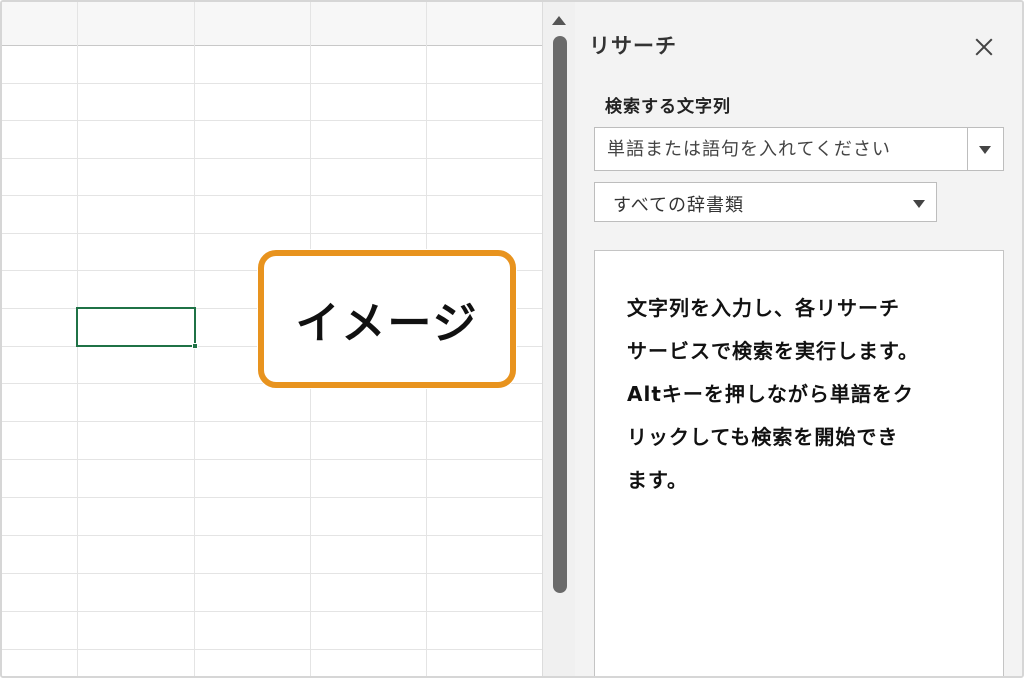 This screenshot has height=678, width=1024. What do you see at coordinates (195, 346) in the screenshot?
I see `fill-handle` at bounding box center [195, 346].